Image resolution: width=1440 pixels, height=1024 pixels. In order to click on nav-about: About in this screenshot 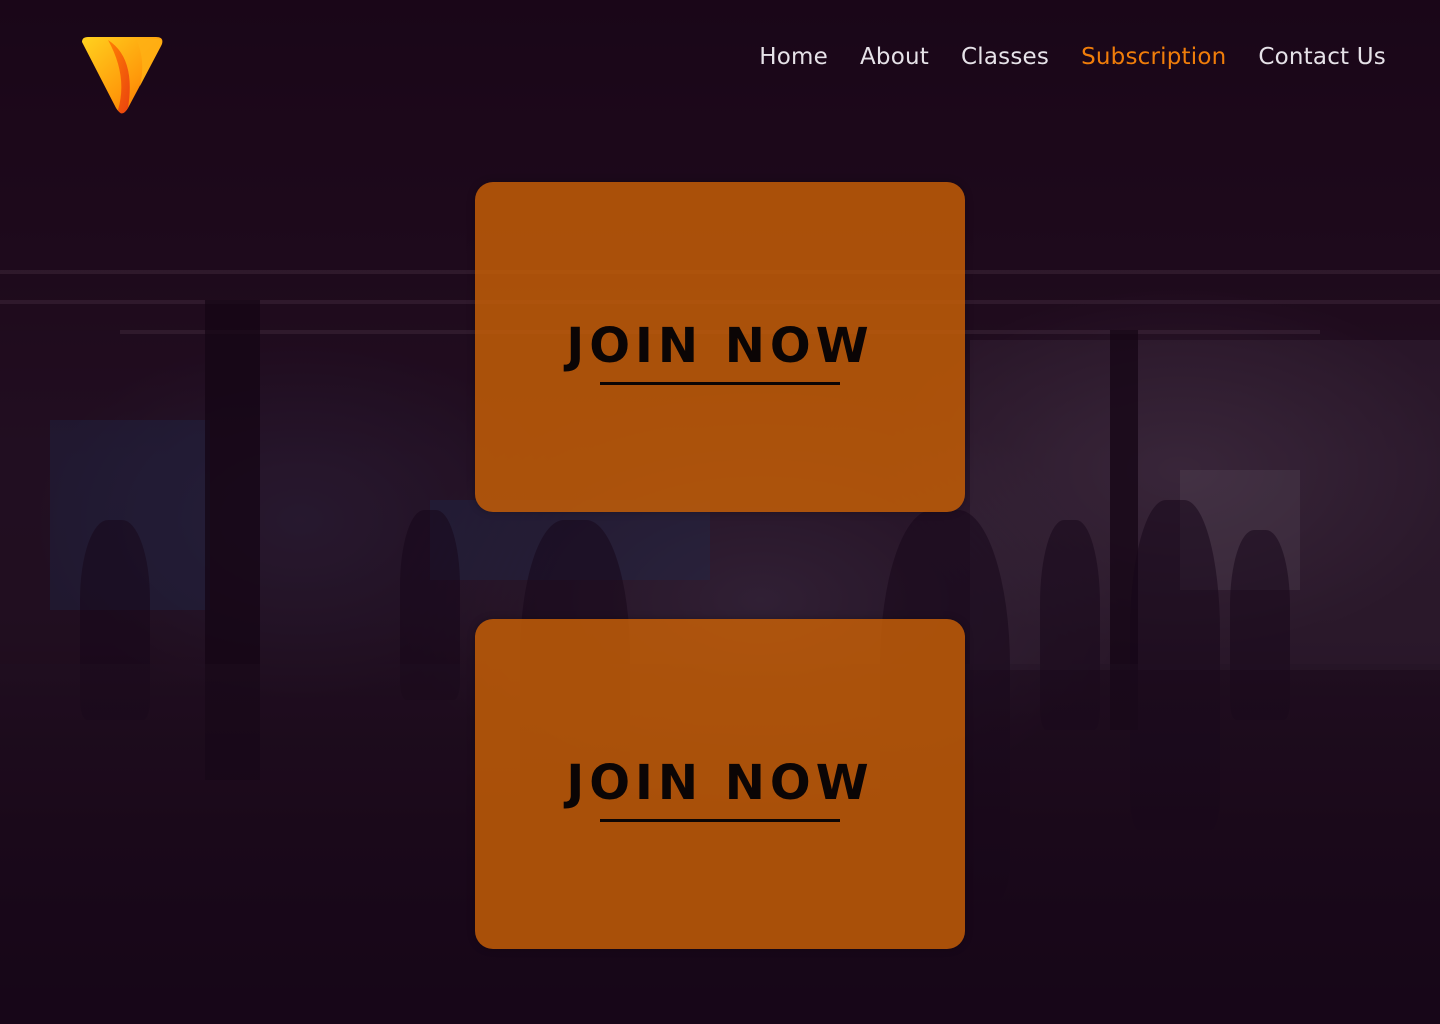, I will do `click(894, 57)`.